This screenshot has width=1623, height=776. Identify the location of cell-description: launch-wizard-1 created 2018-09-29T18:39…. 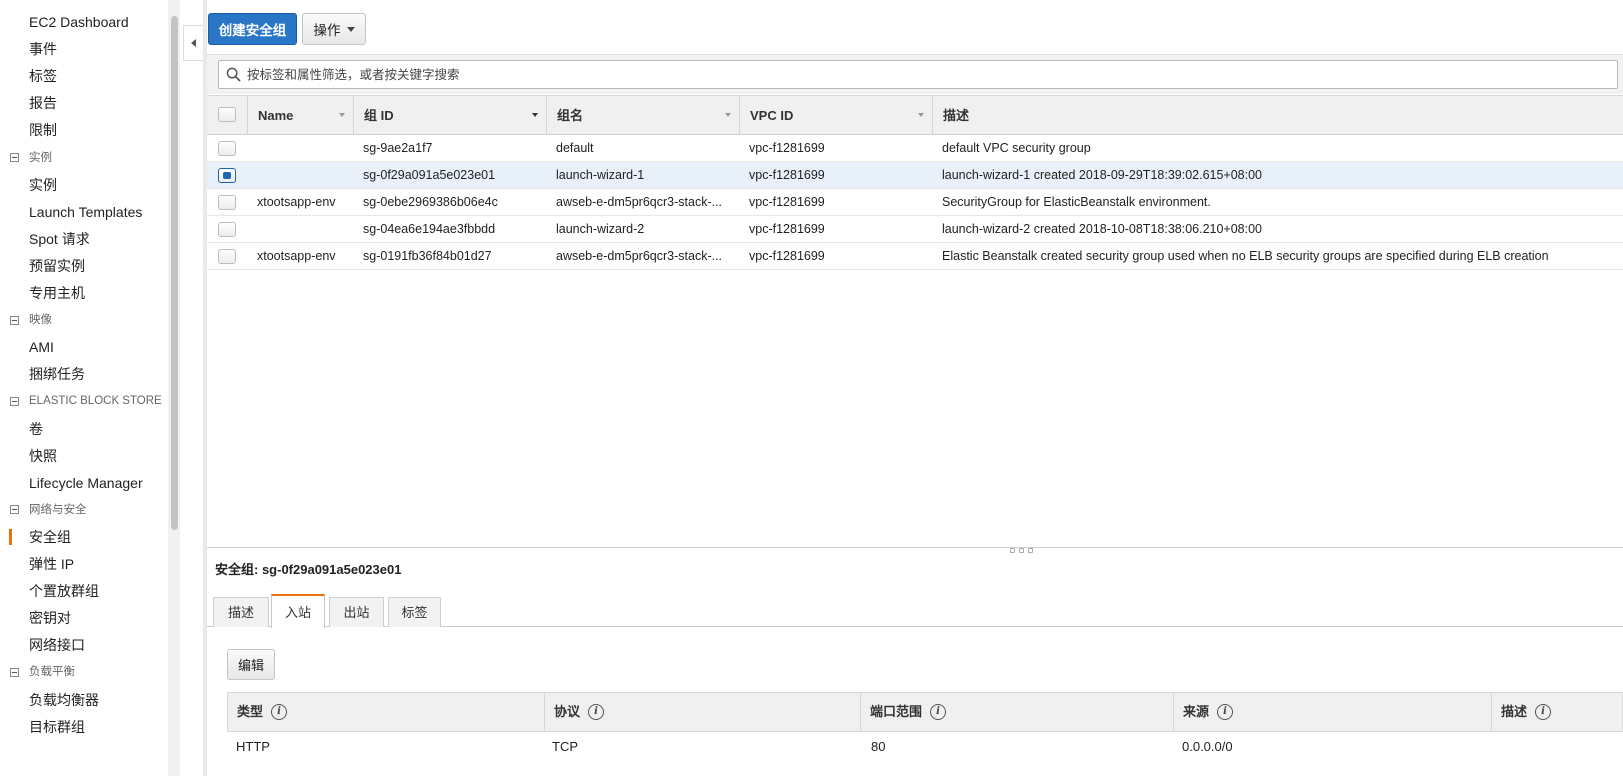
(1102, 175).